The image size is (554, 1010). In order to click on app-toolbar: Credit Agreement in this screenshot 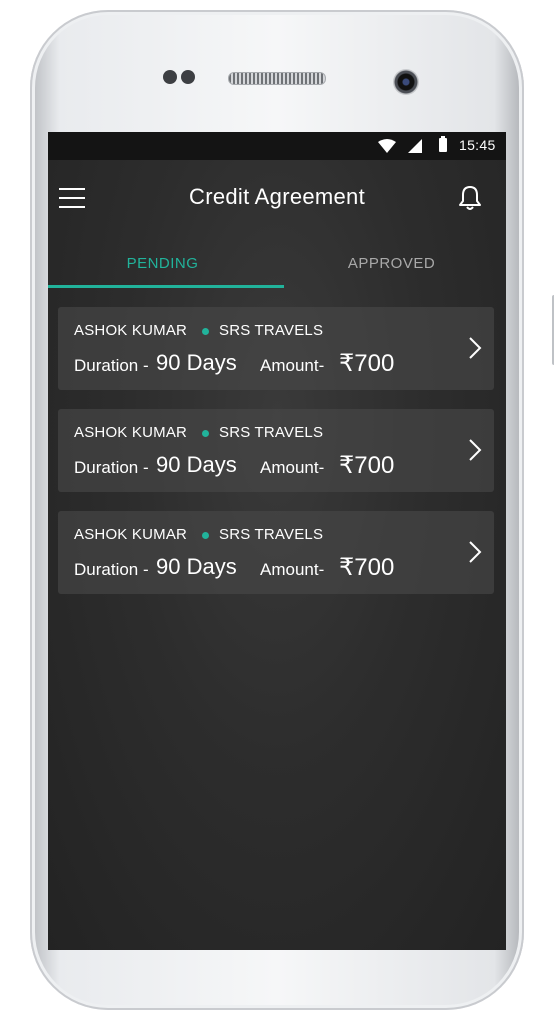, I will do `click(277, 200)`.